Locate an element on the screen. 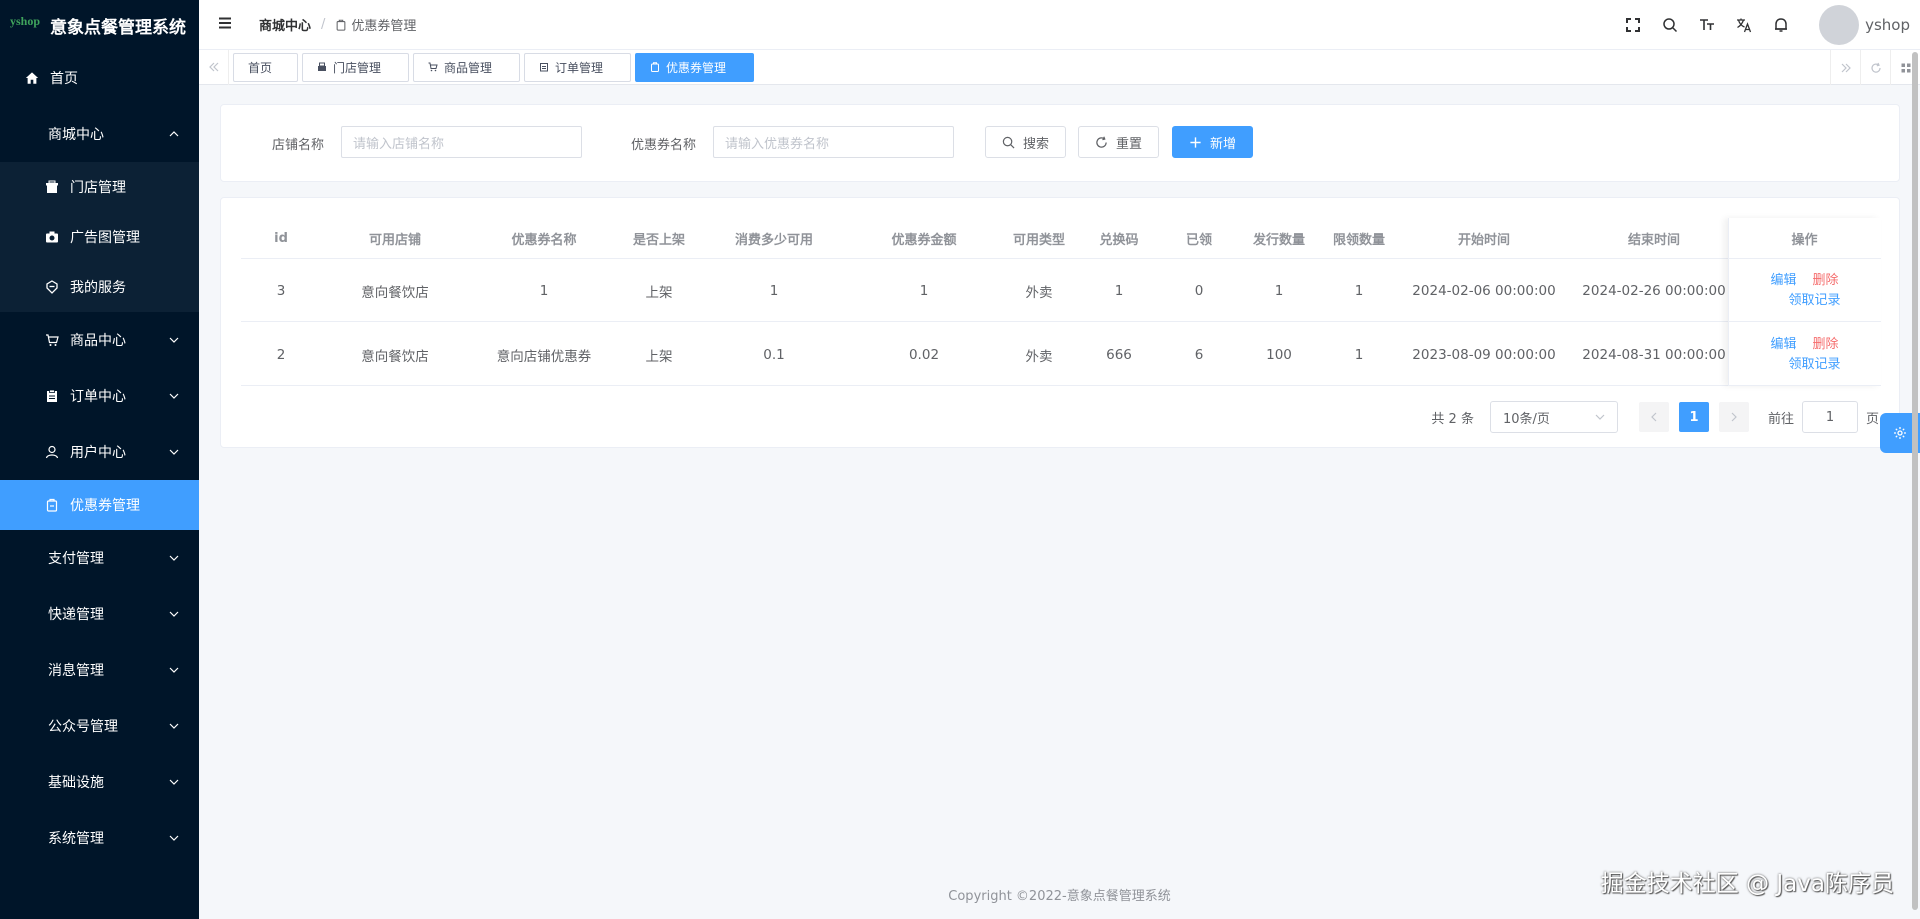  th-shop: 可用店铺 is located at coordinates (395, 238).